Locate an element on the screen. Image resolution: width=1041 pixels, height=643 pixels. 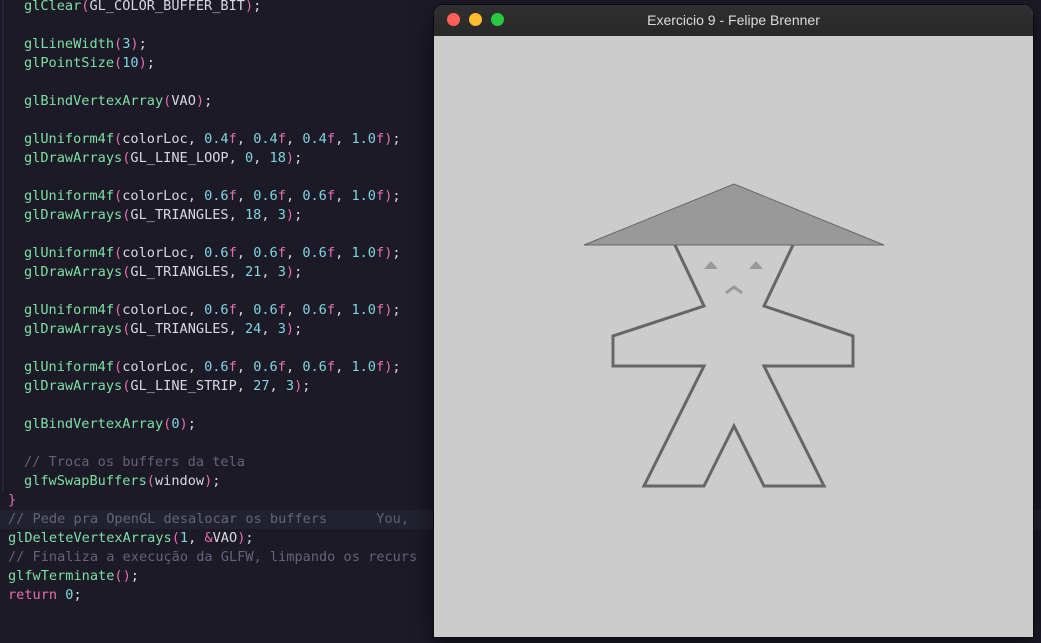
code-line: glLineWidth(3); is located at coordinates (73, 44).